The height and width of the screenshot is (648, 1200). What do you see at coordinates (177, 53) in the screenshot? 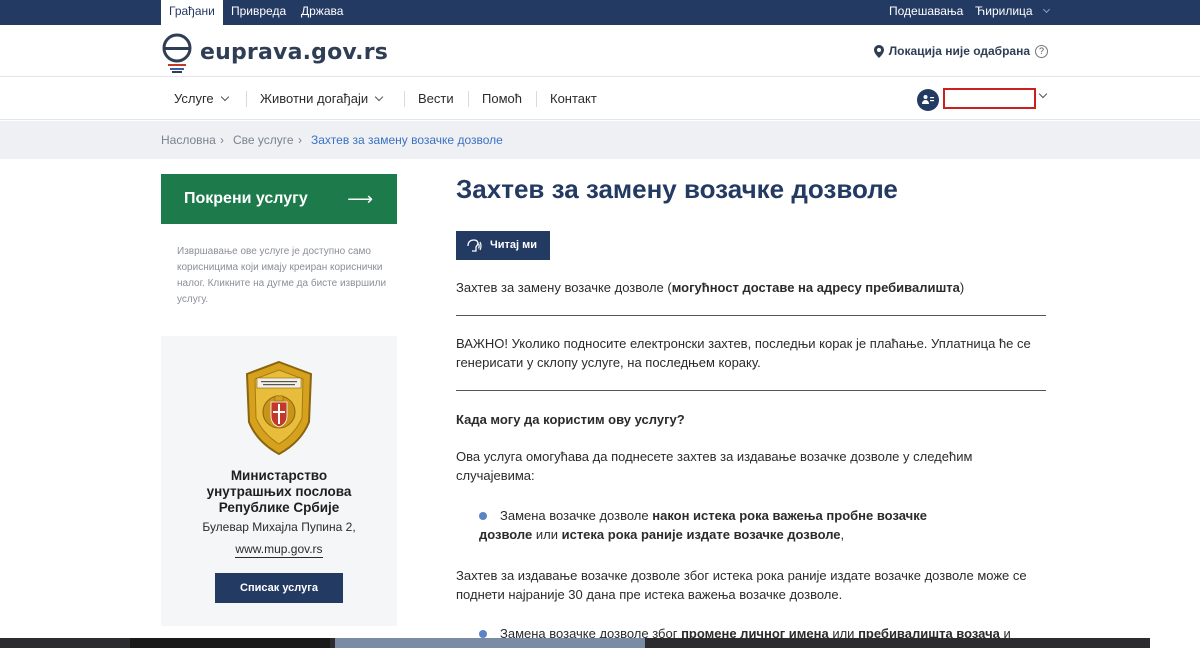
I see `euprava-logo-icon` at bounding box center [177, 53].